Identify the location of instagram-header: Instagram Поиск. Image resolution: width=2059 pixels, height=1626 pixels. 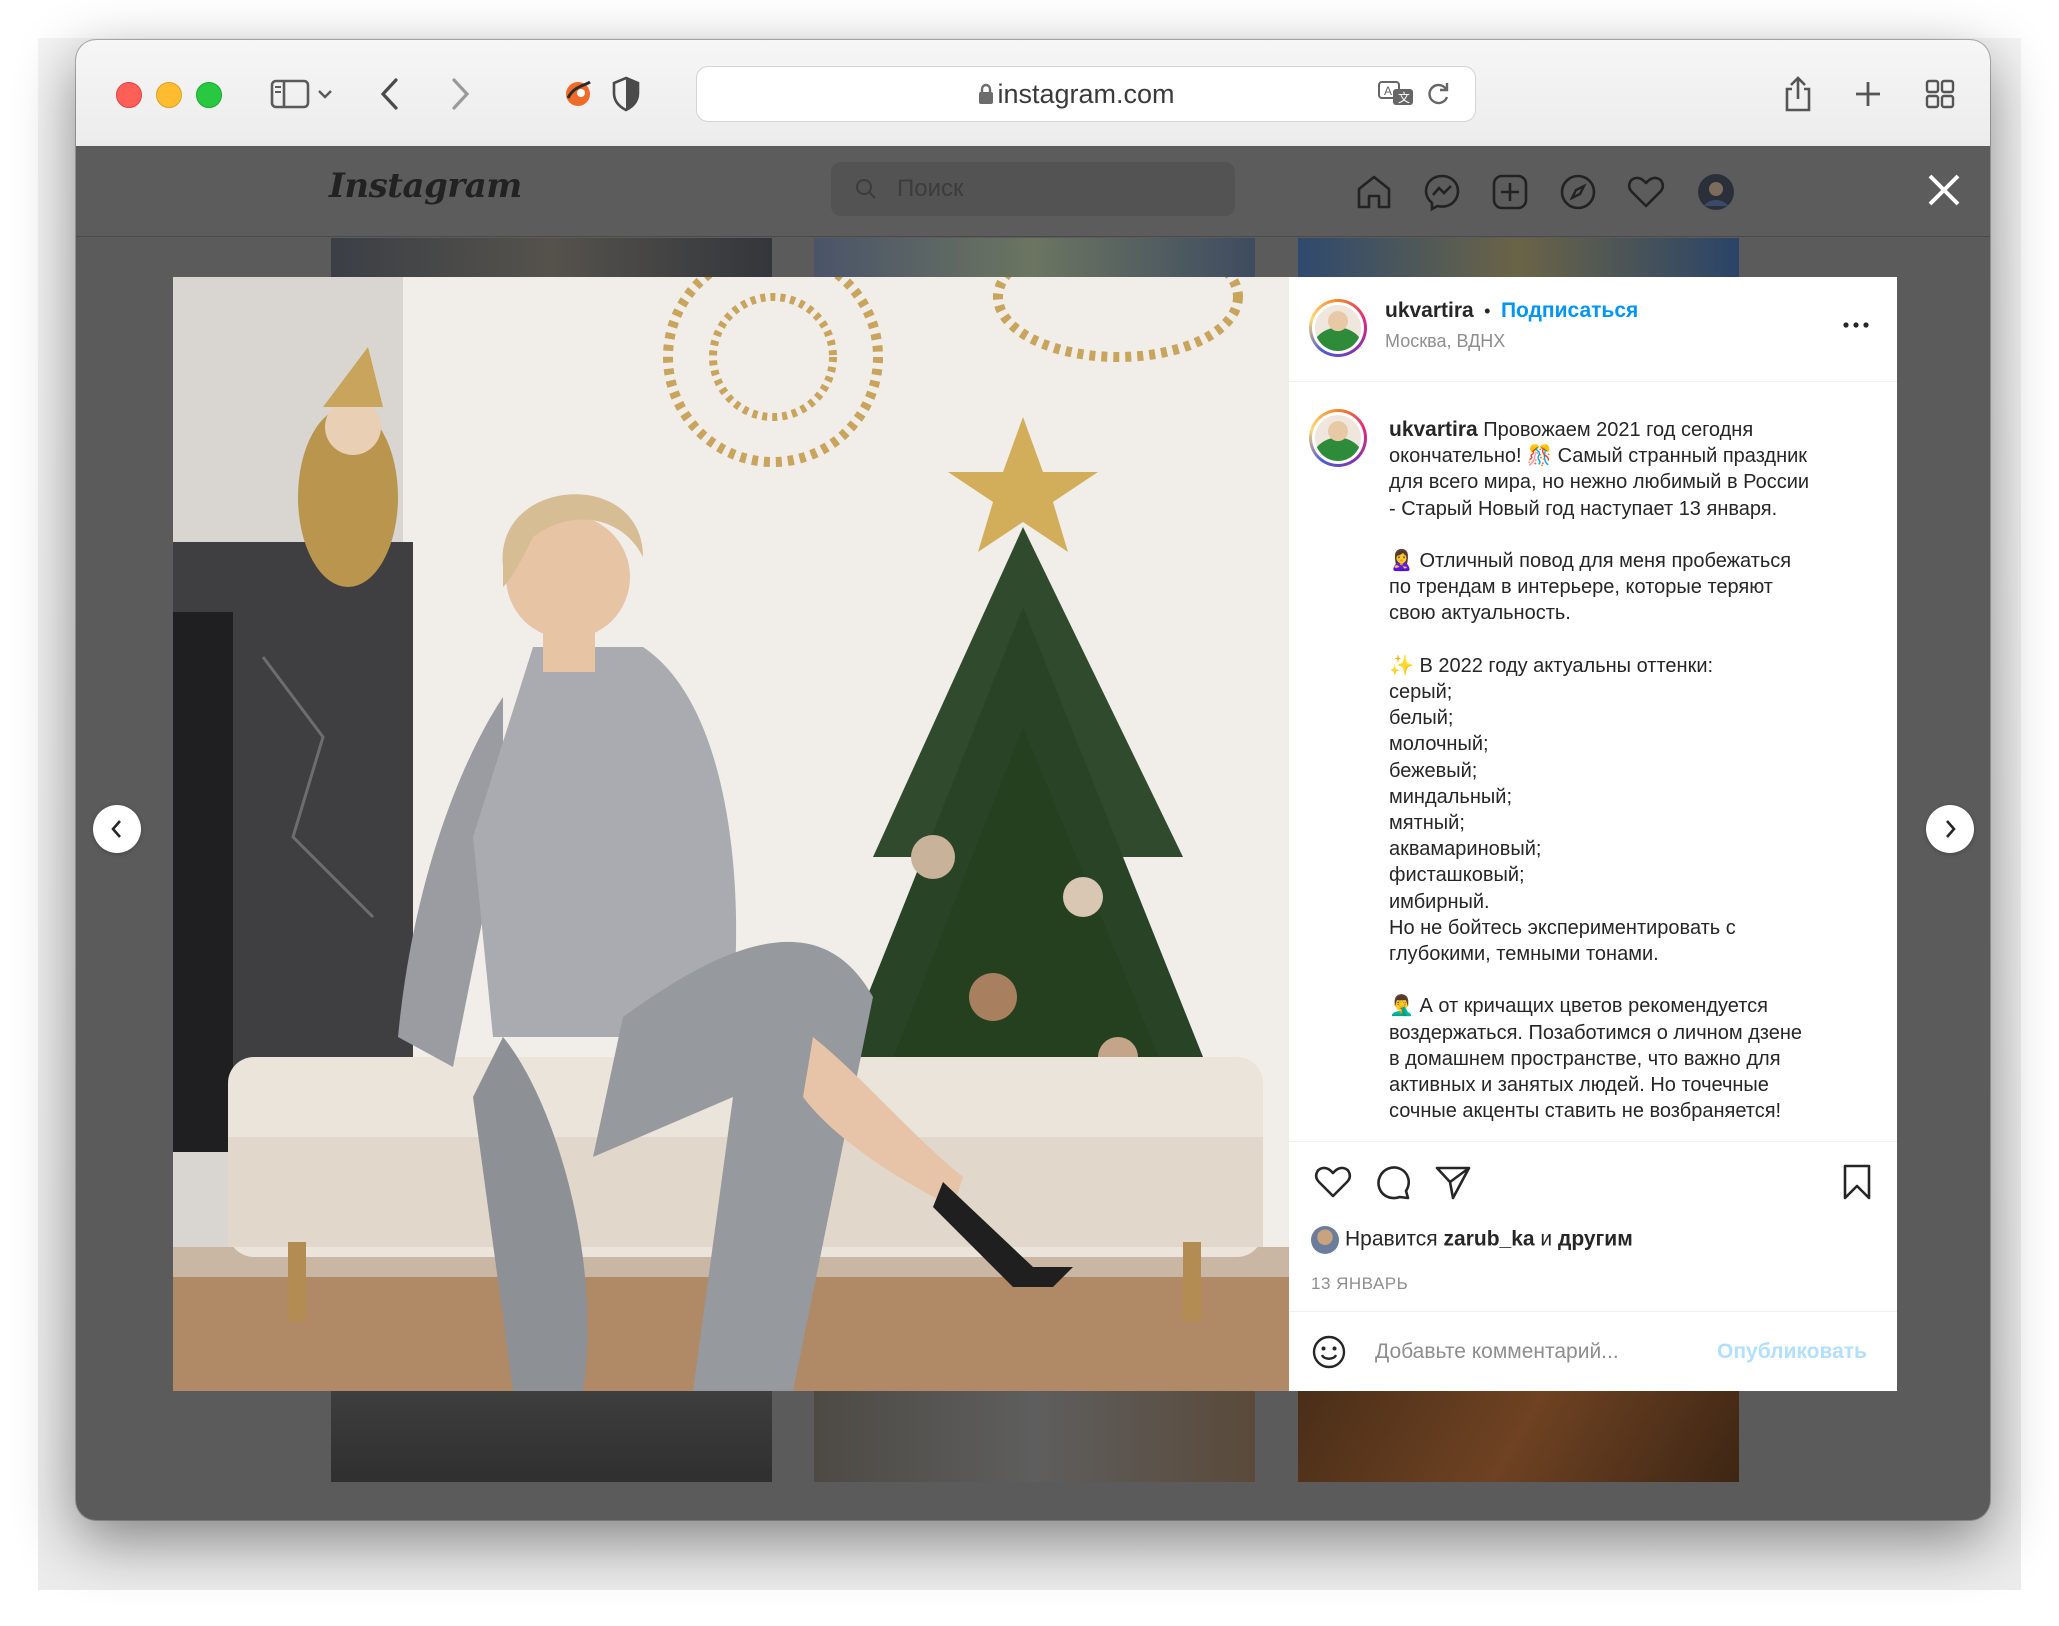
(1033, 191).